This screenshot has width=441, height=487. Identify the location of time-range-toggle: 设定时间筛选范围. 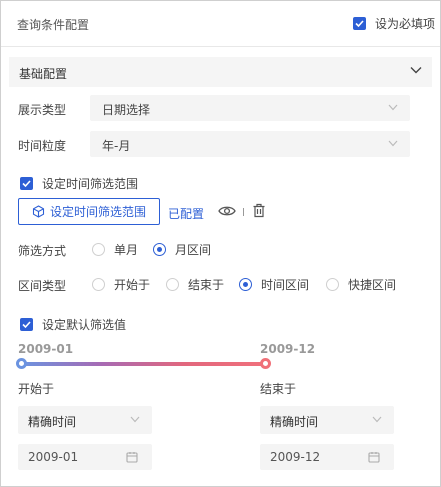
(79, 183).